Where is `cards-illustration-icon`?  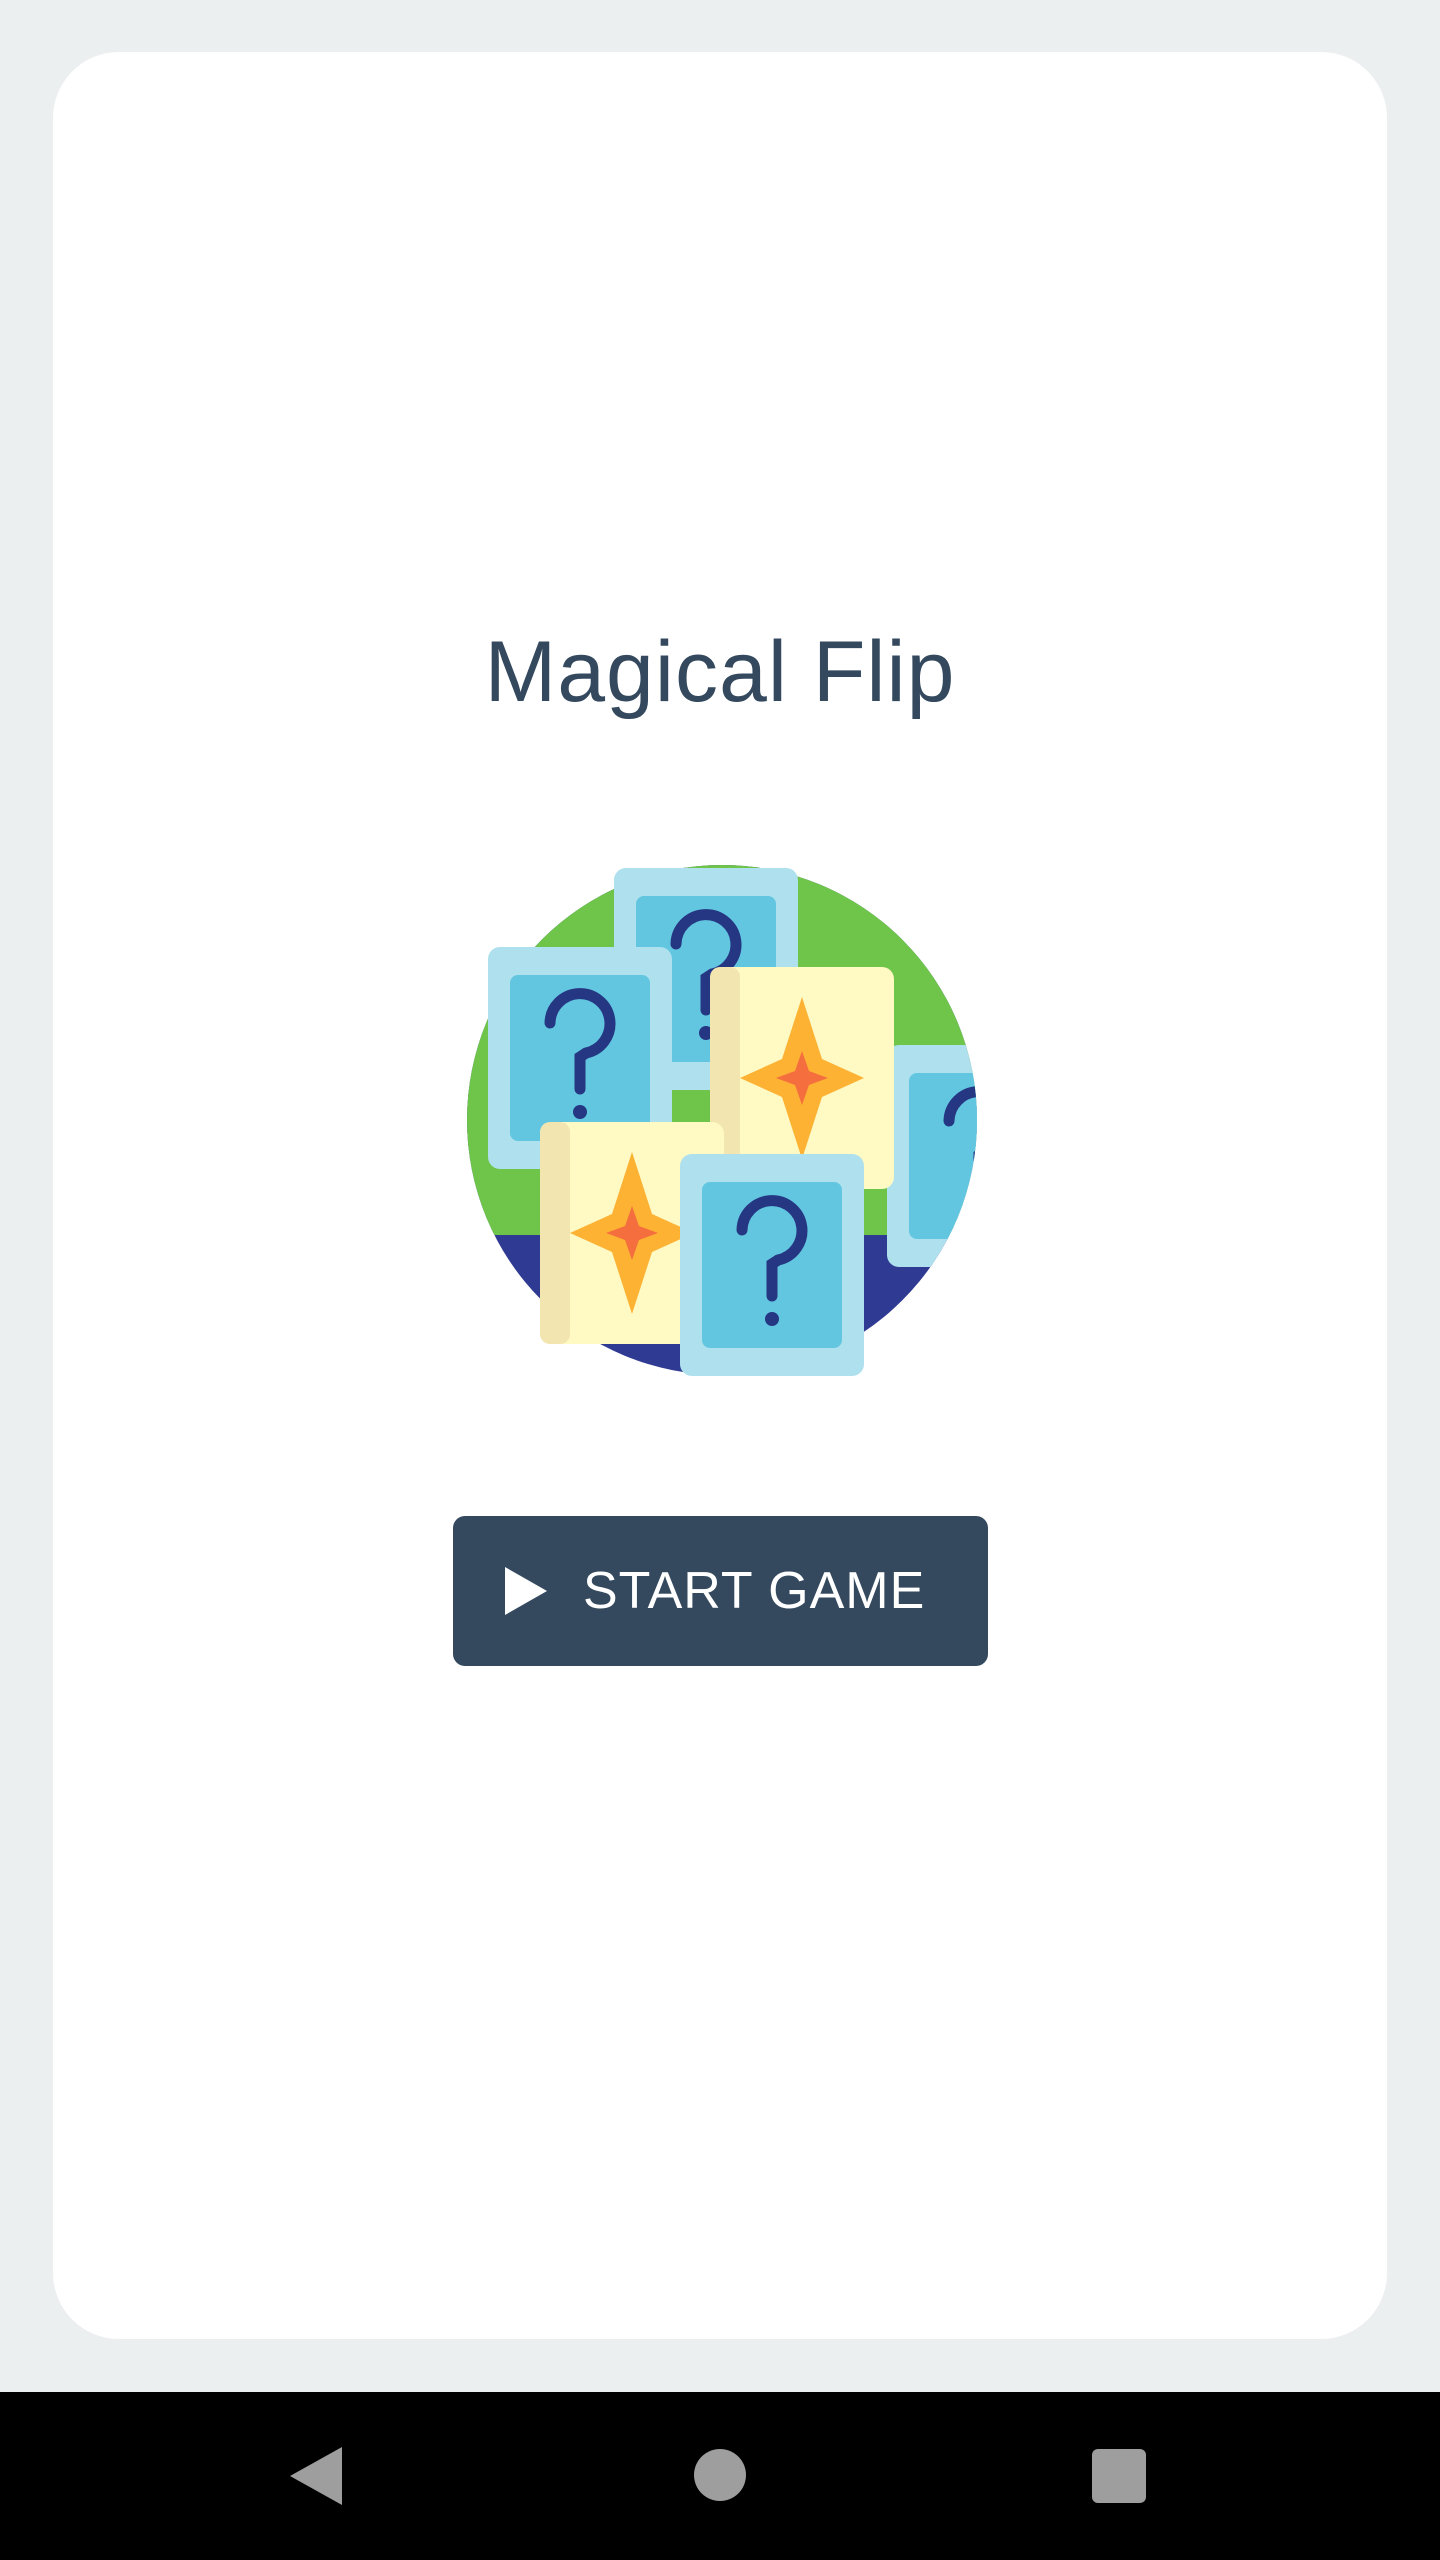 cards-illustration-icon is located at coordinates (722, 1120).